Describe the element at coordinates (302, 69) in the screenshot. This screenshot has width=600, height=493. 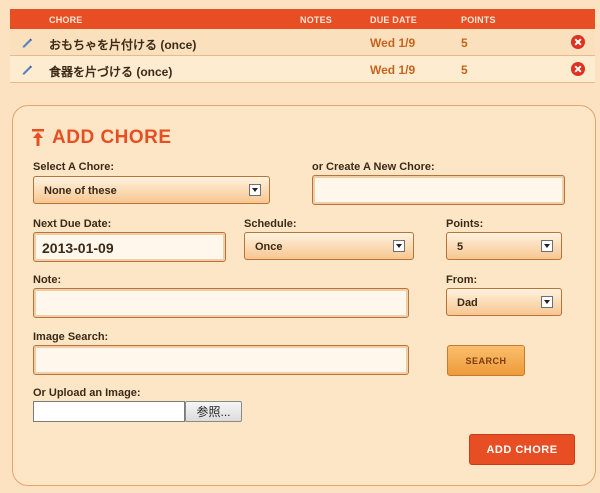
I see `table-row: 食器を片づける (once) Wed 1/9 5` at that location.